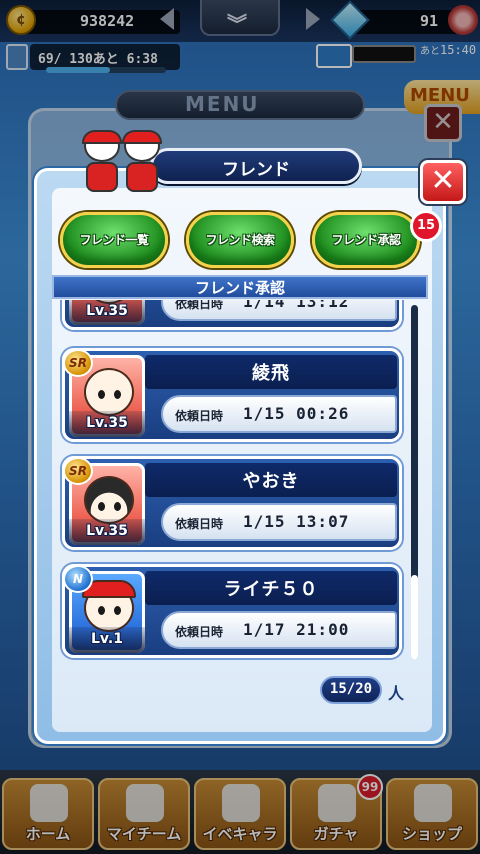 This screenshot has height=854, width=480. I want to click on friend-request-card: やおき 依頼日時 1/15 13:07 SR Lv.35, so click(232, 503).